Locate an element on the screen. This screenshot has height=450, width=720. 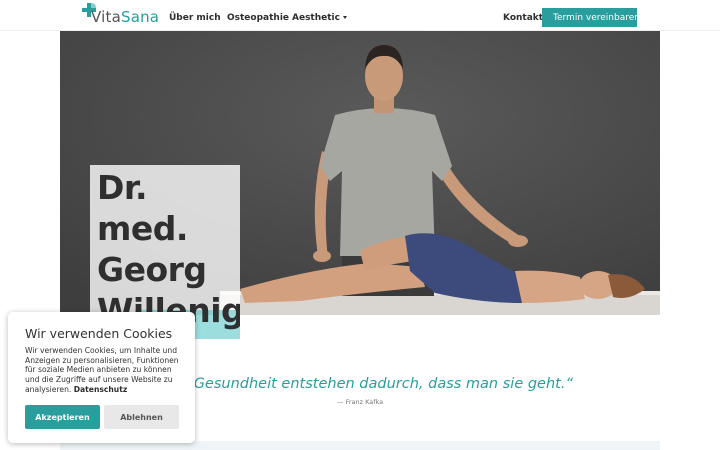
hero-name-line-1: Dr. is located at coordinates (122, 187).